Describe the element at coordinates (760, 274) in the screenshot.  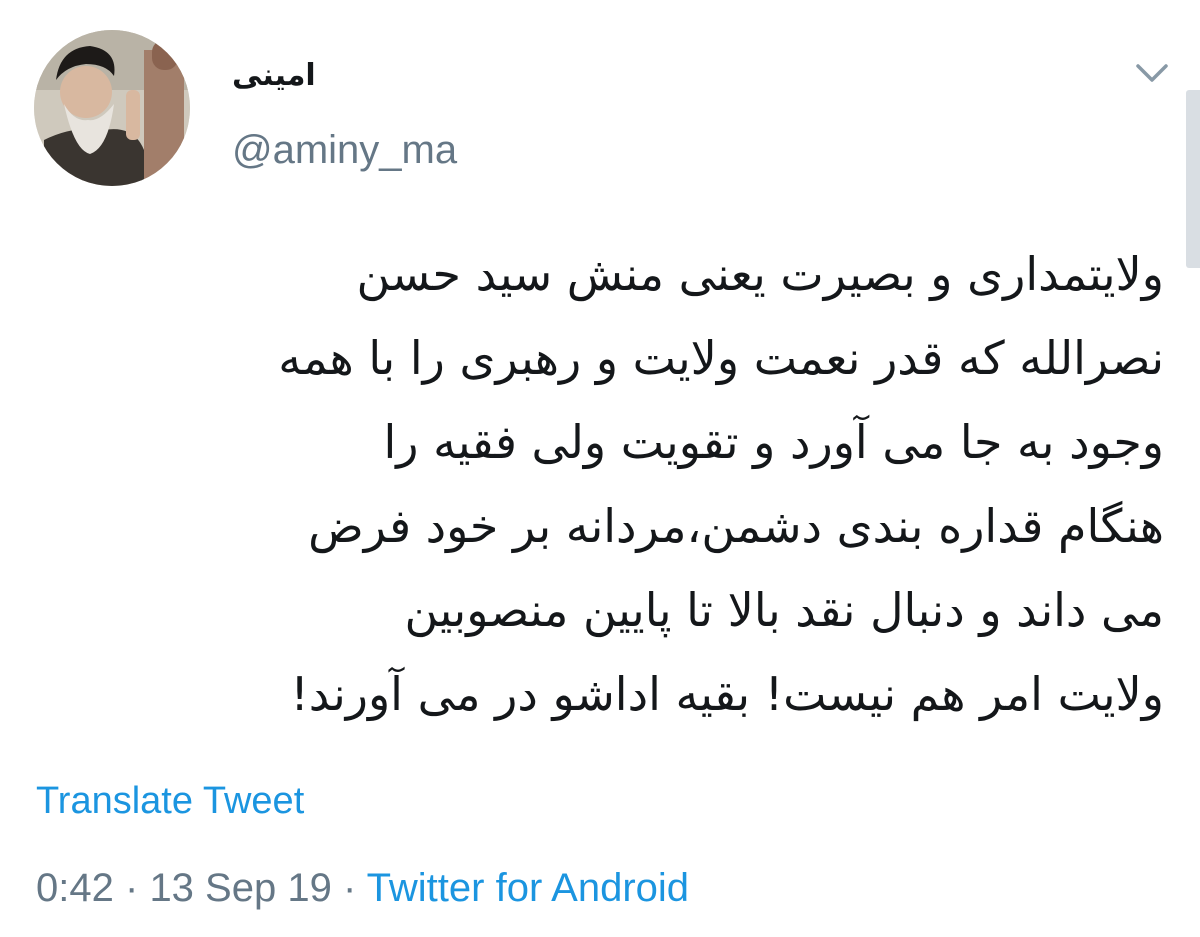
I see `tweet-text-line: ولایتمداری و بصیرت یعنی منش سید حسن` at that location.